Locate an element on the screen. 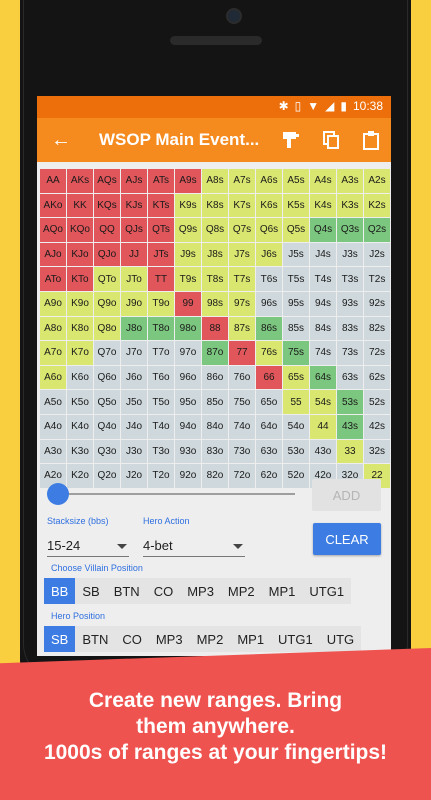 This screenshot has height=800, width=431. hero-position-option: CO is located at coordinates (132, 639).